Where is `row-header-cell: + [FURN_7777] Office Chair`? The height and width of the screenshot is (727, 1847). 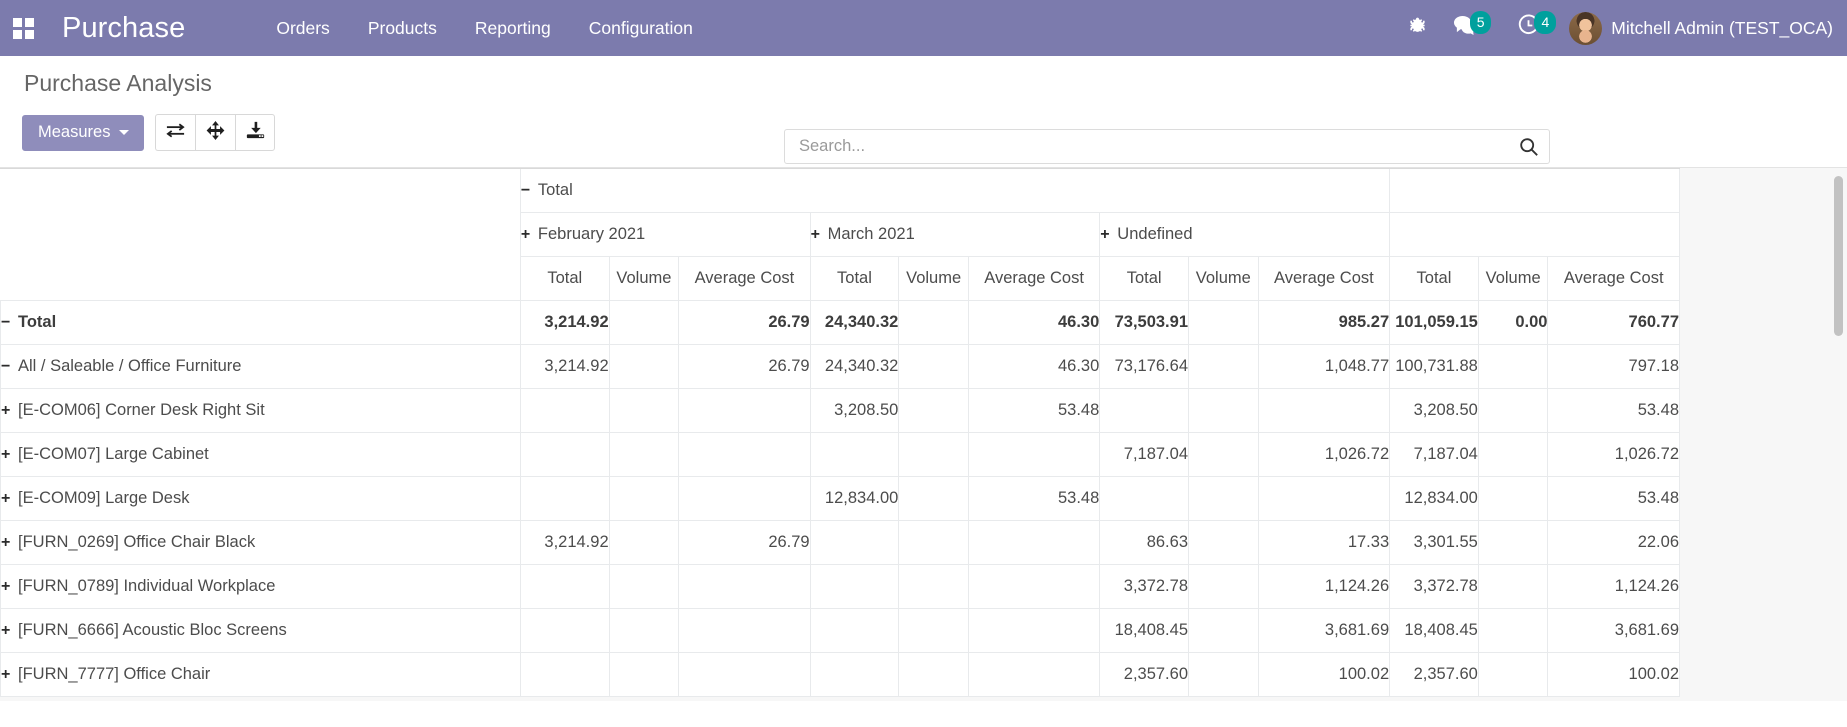
row-header-cell: + [FURN_7777] Office Chair is located at coordinates (260, 674).